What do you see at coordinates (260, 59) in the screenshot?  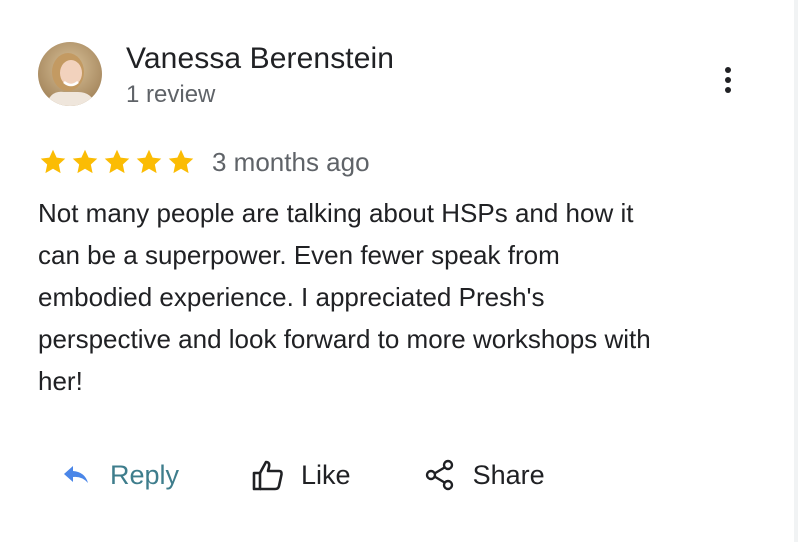 I see `author-name: Vanessa Berenstein` at bounding box center [260, 59].